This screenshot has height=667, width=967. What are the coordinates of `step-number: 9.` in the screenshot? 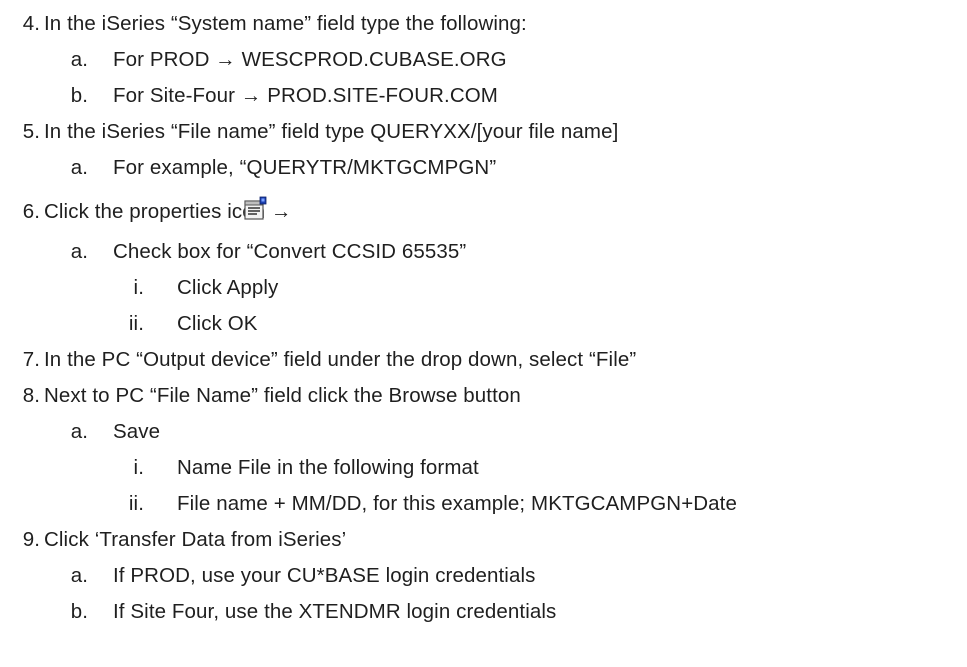 It's located at (31, 539).